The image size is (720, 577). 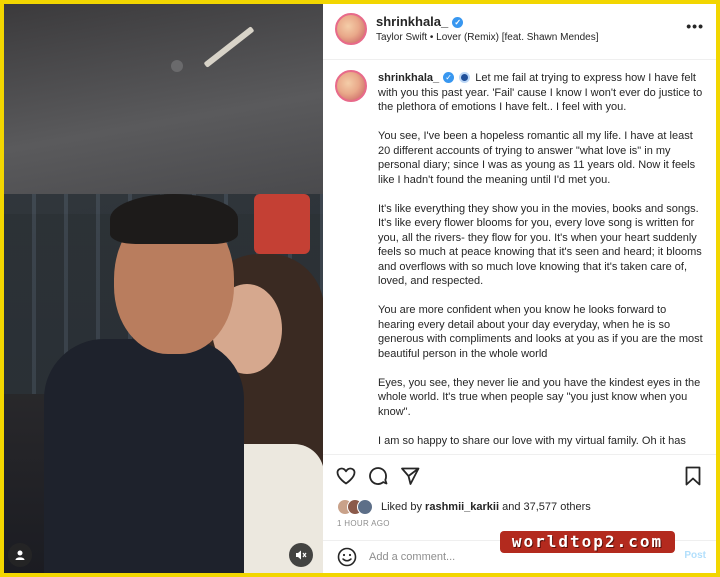 What do you see at coordinates (282, 224) in the screenshot?
I see `red-lamp` at bounding box center [282, 224].